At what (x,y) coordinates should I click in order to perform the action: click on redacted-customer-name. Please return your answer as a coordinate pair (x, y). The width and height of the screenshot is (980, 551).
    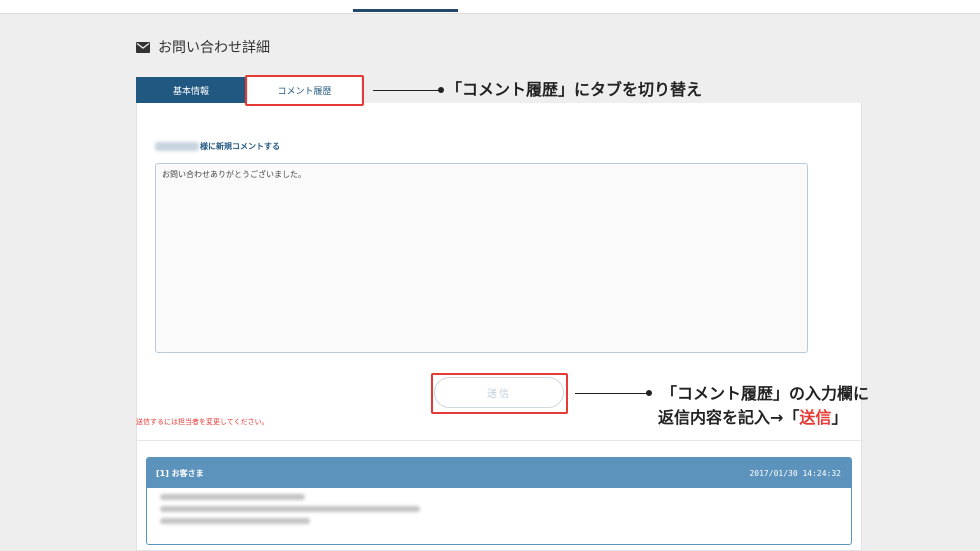
    Looking at the image, I should click on (177, 146).